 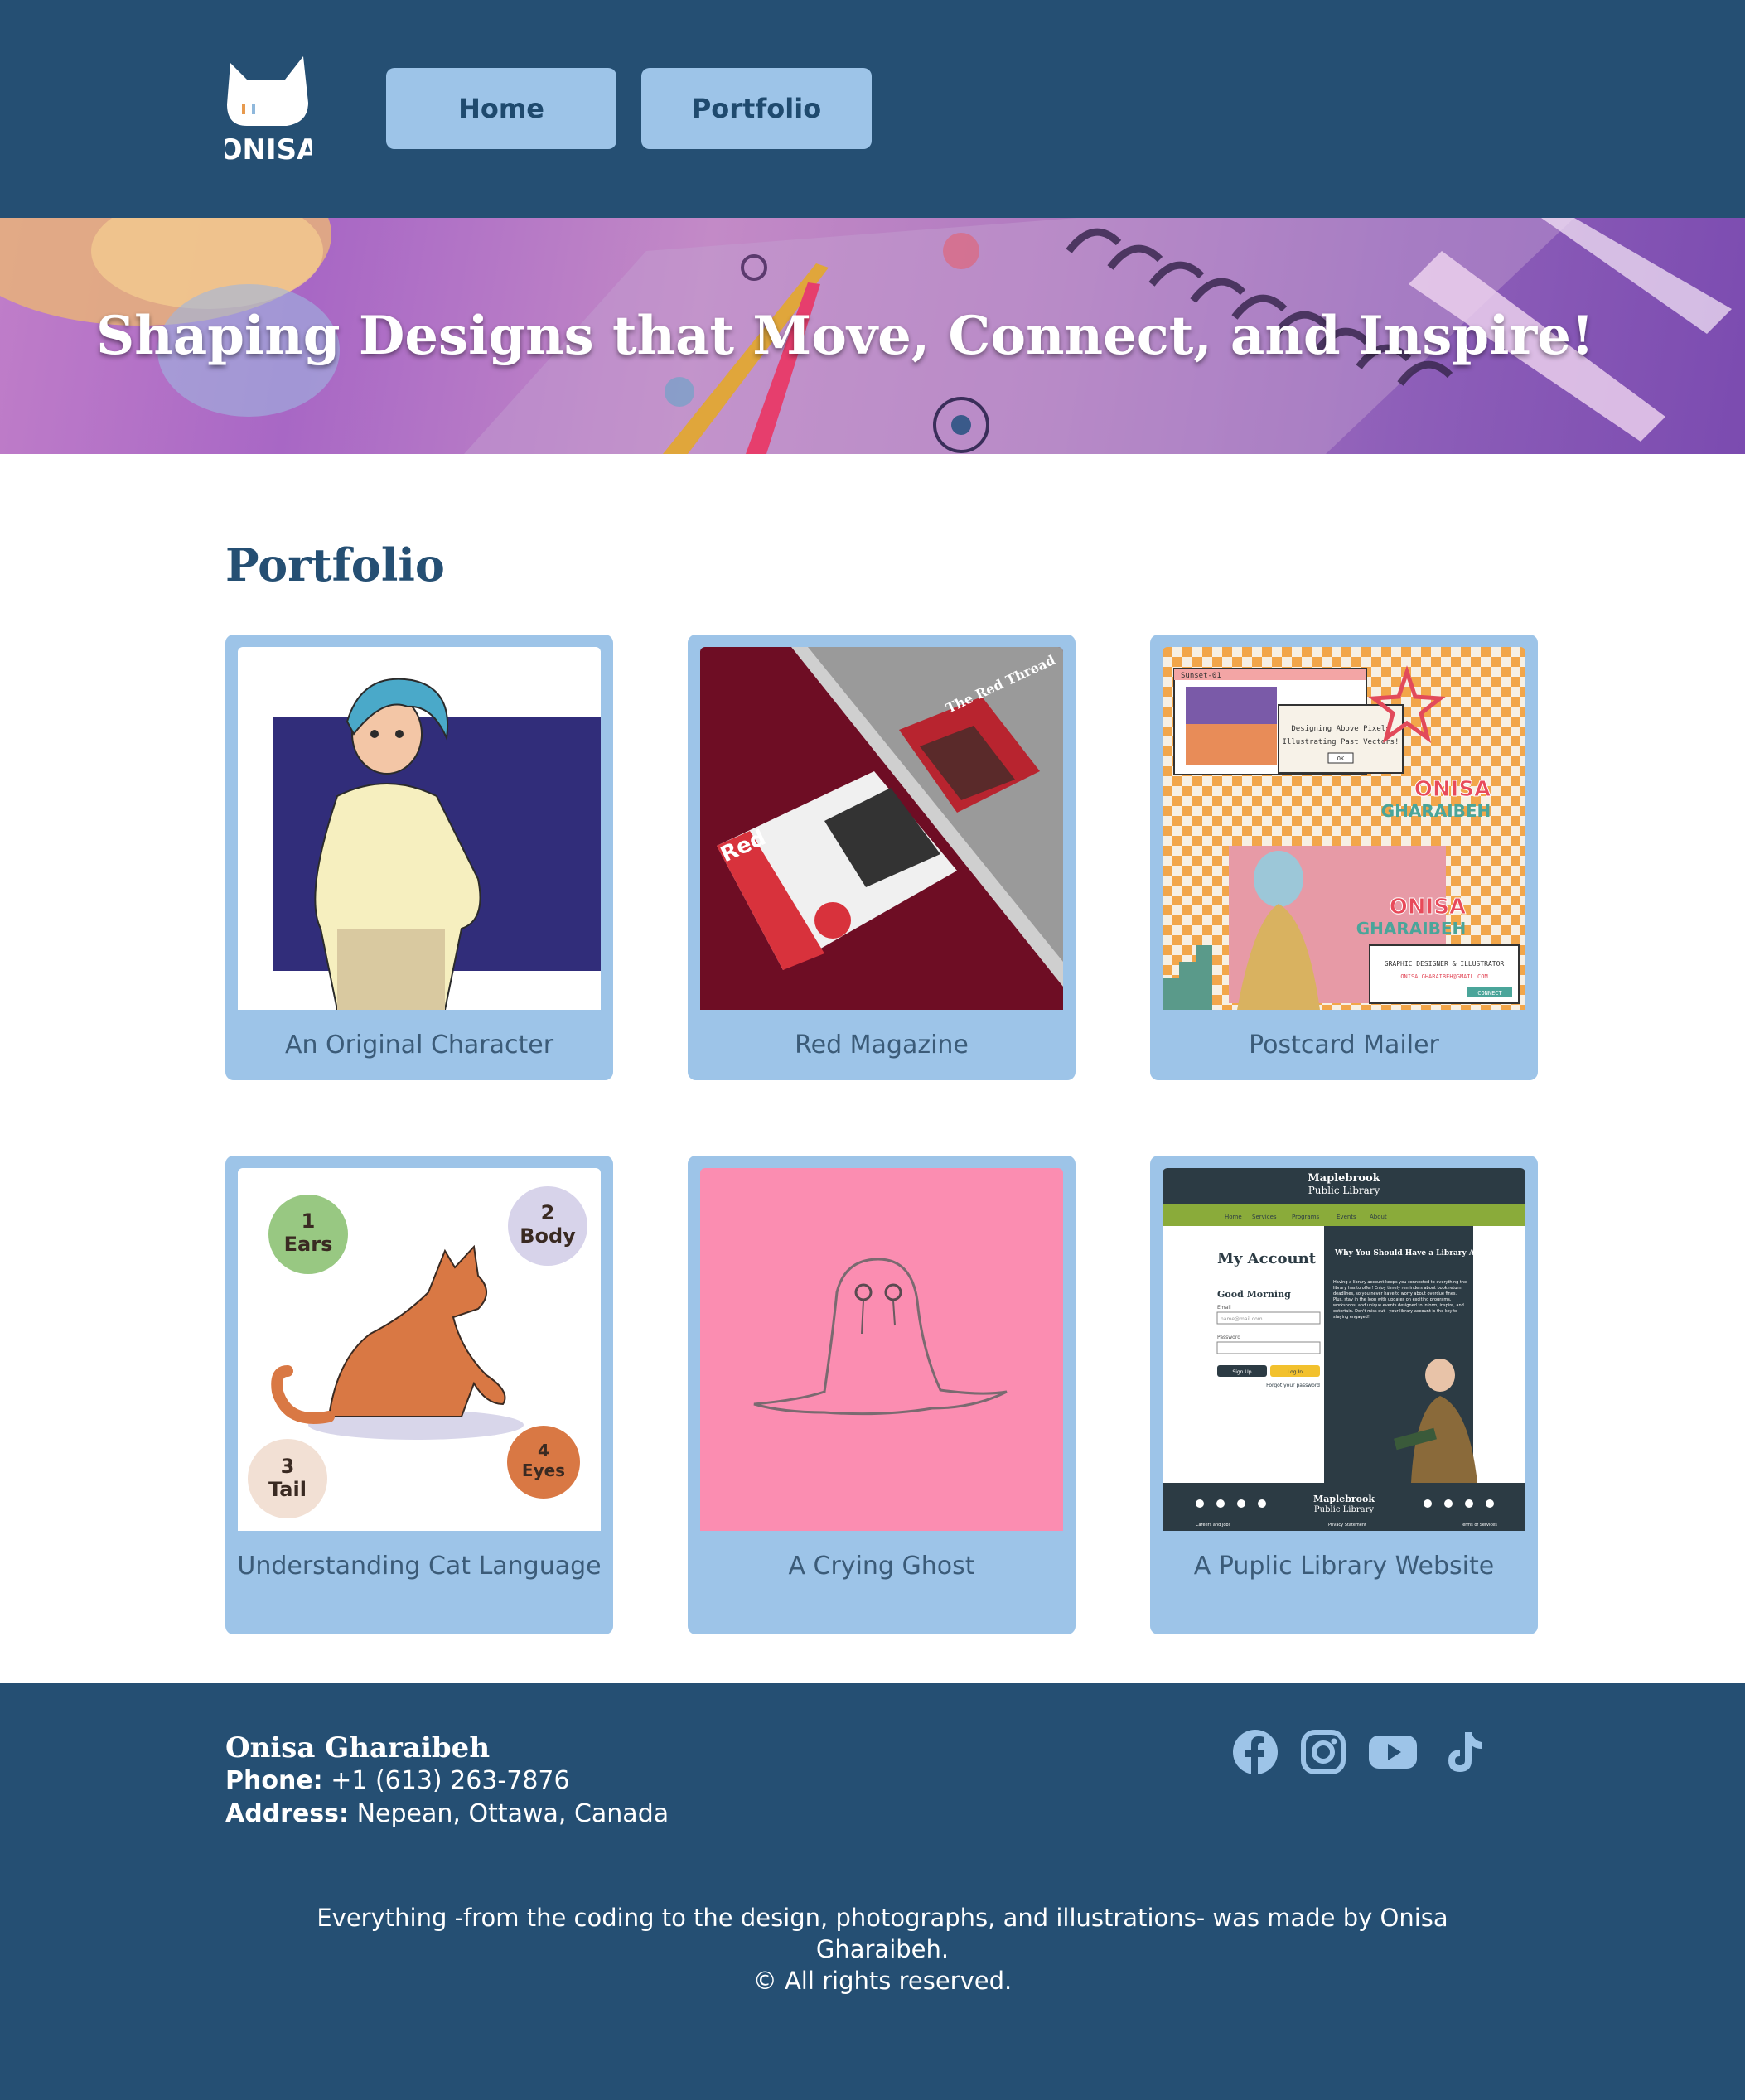 I want to click on instagram-icon, so click(x=1323, y=1752).